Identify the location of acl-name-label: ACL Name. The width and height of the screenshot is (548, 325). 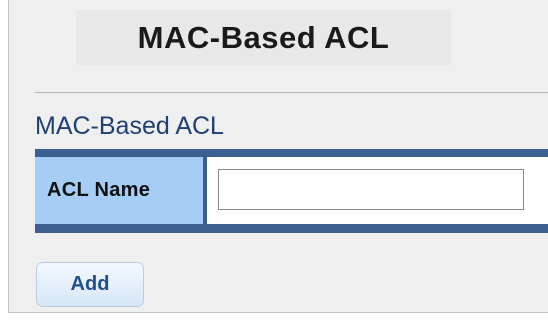
(99, 190).